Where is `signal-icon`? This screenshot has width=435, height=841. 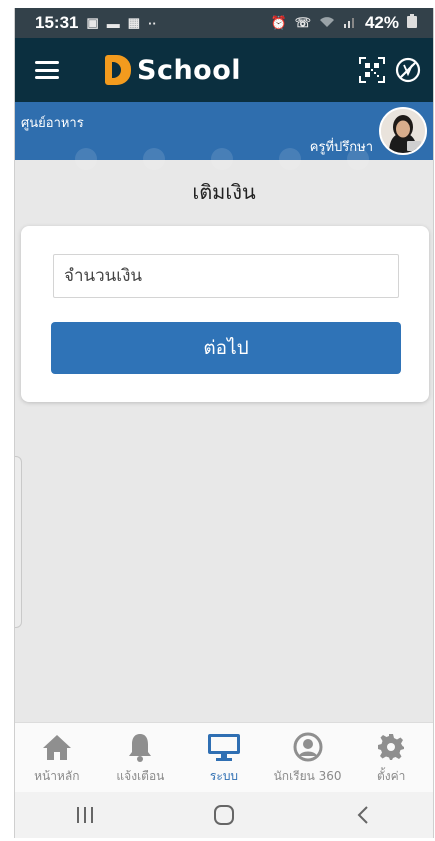 signal-icon is located at coordinates (350, 23).